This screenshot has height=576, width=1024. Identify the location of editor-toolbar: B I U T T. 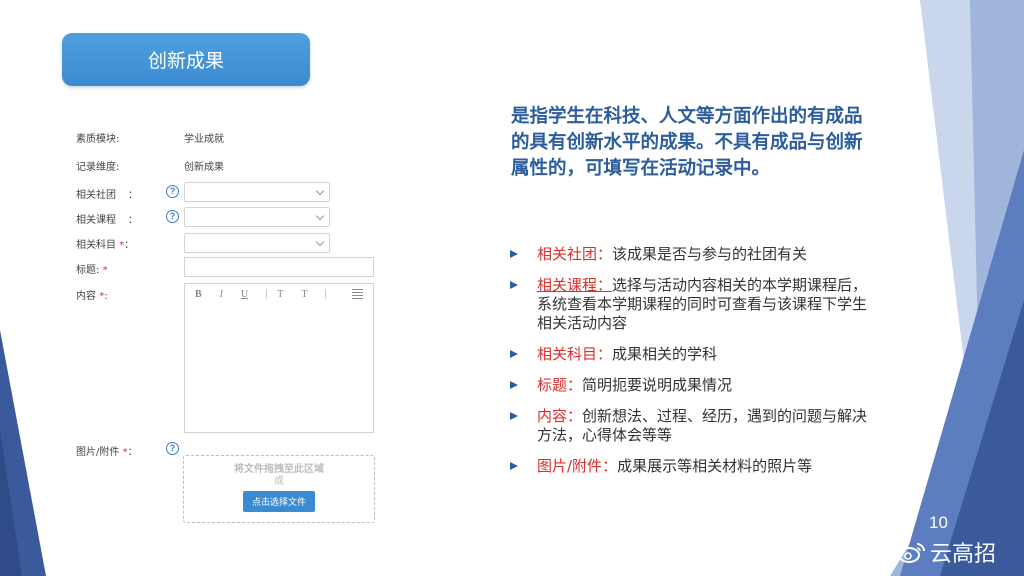
(279, 294).